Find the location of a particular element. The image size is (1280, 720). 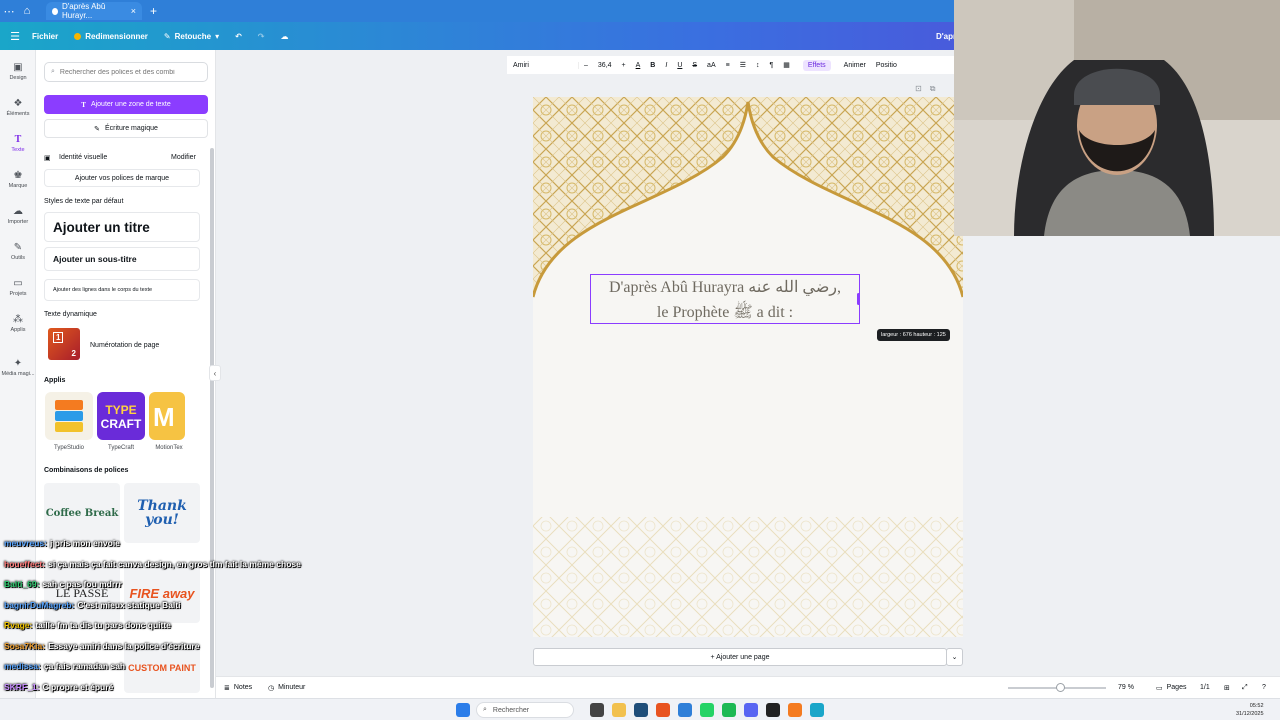

font-search-input is located at coordinates (124, 72).